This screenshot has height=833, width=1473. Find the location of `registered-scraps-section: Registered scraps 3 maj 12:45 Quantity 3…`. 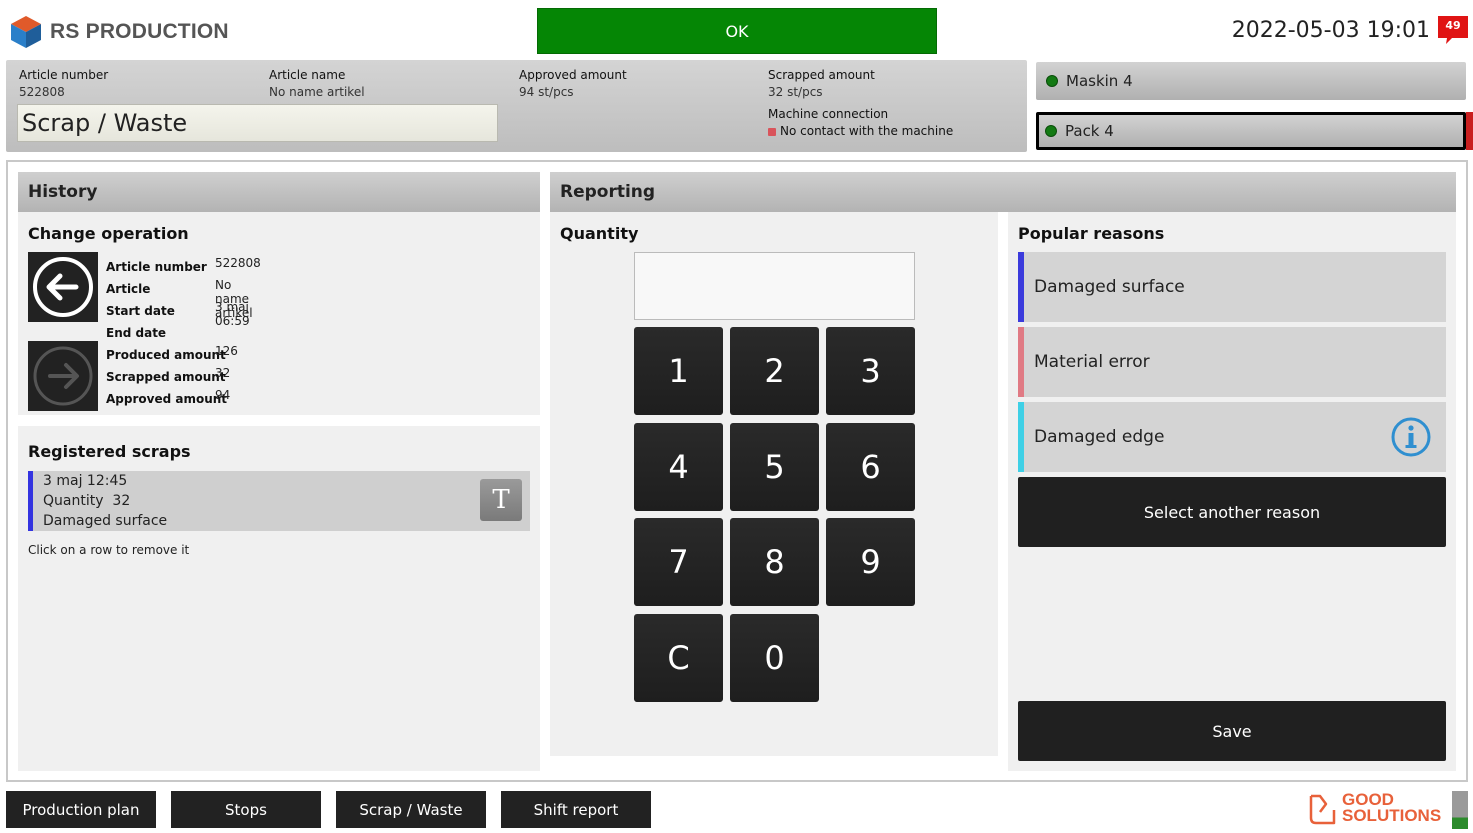

registered-scraps-section: Registered scraps 3 maj 12:45 Quantity 3… is located at coordinates (279, 598).